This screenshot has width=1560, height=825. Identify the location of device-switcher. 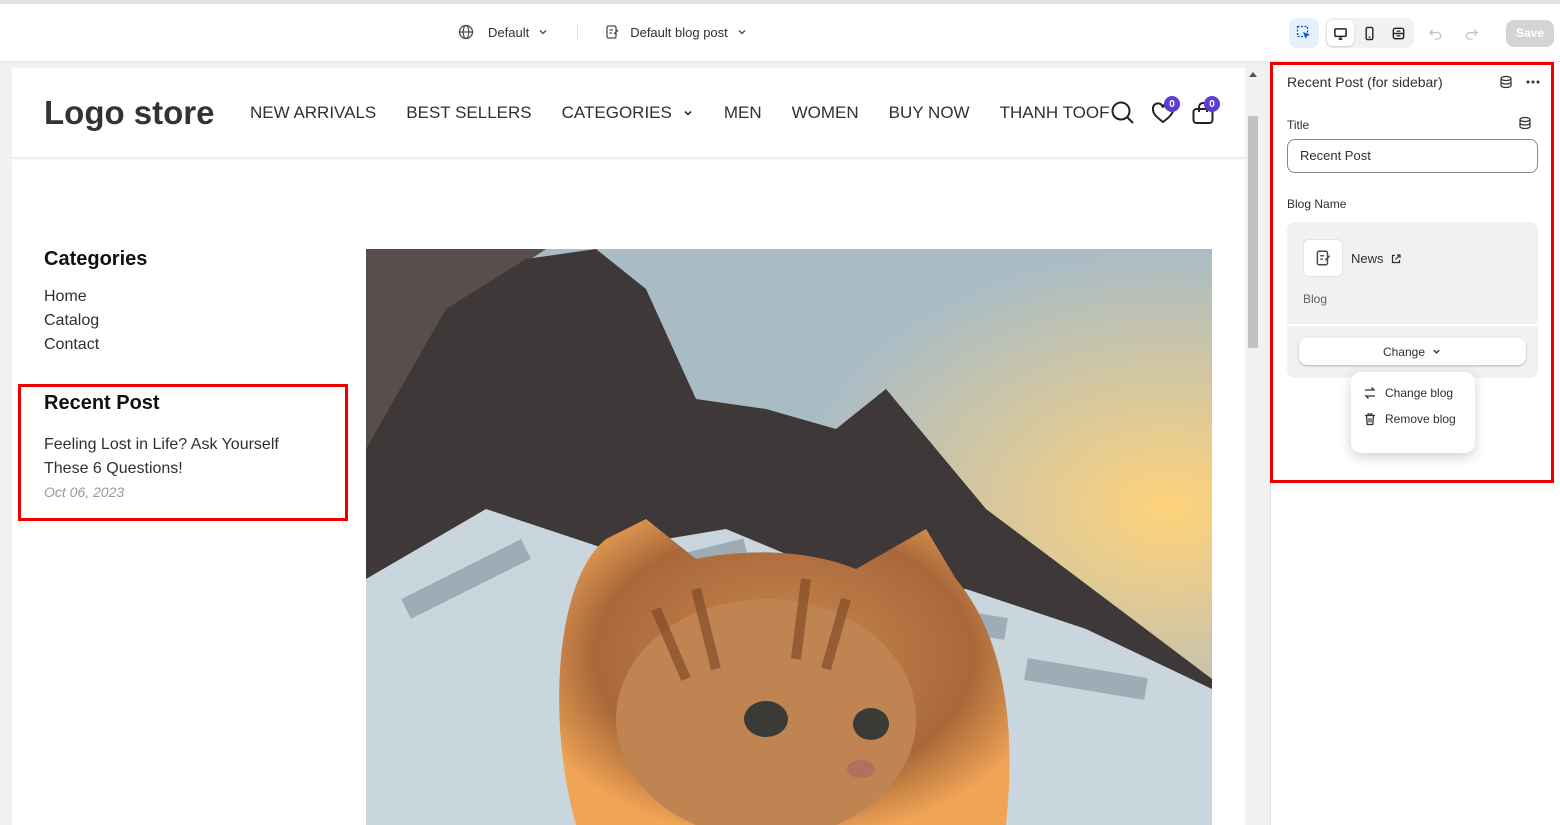
(1369, 33).